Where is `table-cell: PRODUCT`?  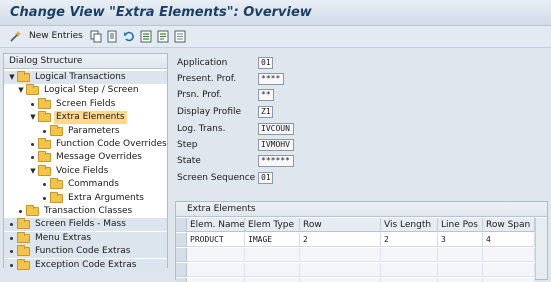 table-cell: PRODUCT is located at coordinates (216, 240).